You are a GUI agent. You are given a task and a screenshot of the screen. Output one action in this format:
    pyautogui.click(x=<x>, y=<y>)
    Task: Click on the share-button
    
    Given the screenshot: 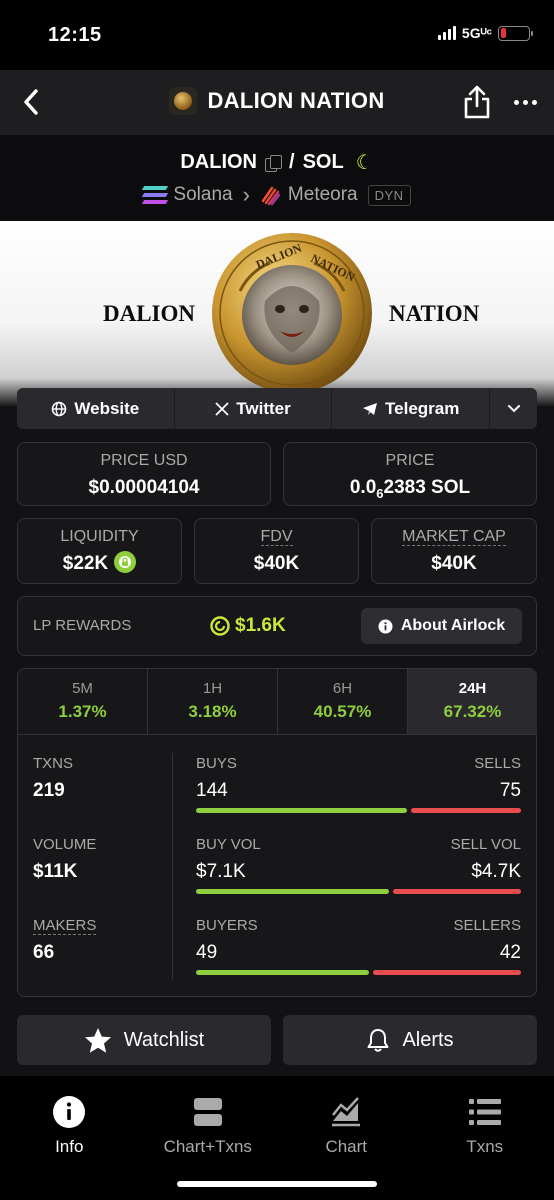 What is the action you would take?
    pyautogui.click(x=477, y=102)
    